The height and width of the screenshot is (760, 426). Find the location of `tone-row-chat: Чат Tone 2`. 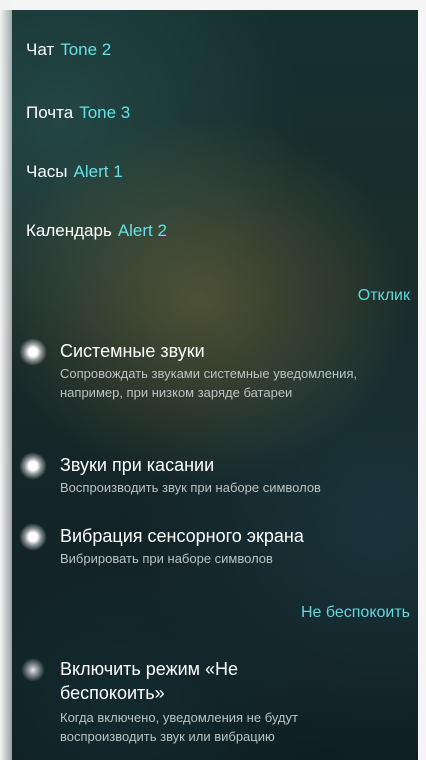

tone-row-chat: Чат Tone 2 is located at coordinates (68, 50).